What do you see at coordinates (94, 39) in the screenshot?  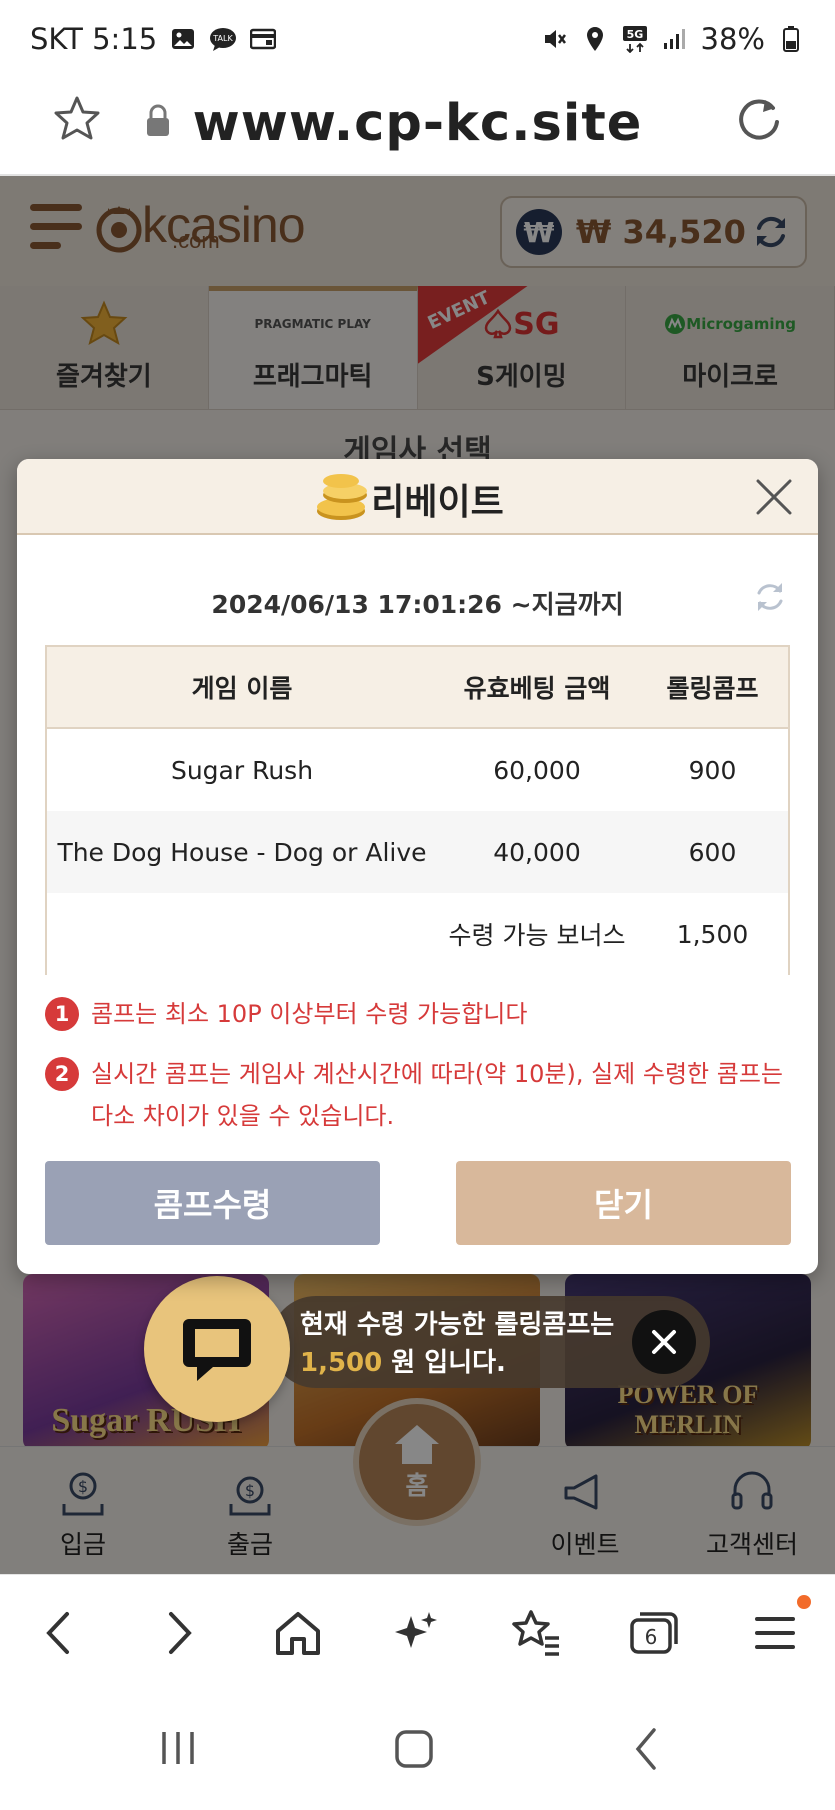 I see `carrier-time: SKT 5:15` at bounding box center [94, 39].